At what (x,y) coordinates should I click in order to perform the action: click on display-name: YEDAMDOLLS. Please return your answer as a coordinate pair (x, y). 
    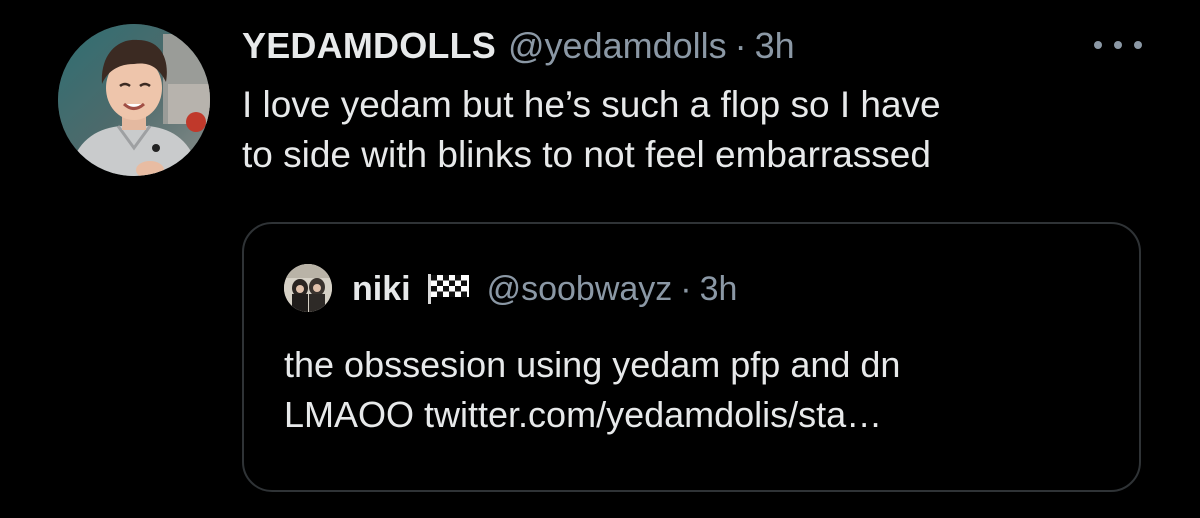
    Looking at the image, I should click on (369, 46).